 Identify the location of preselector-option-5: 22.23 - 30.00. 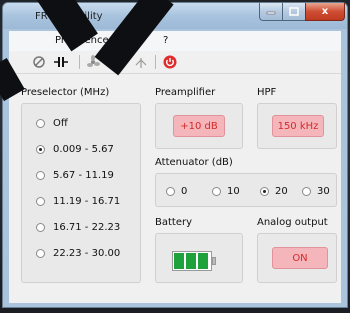
(78, 253).